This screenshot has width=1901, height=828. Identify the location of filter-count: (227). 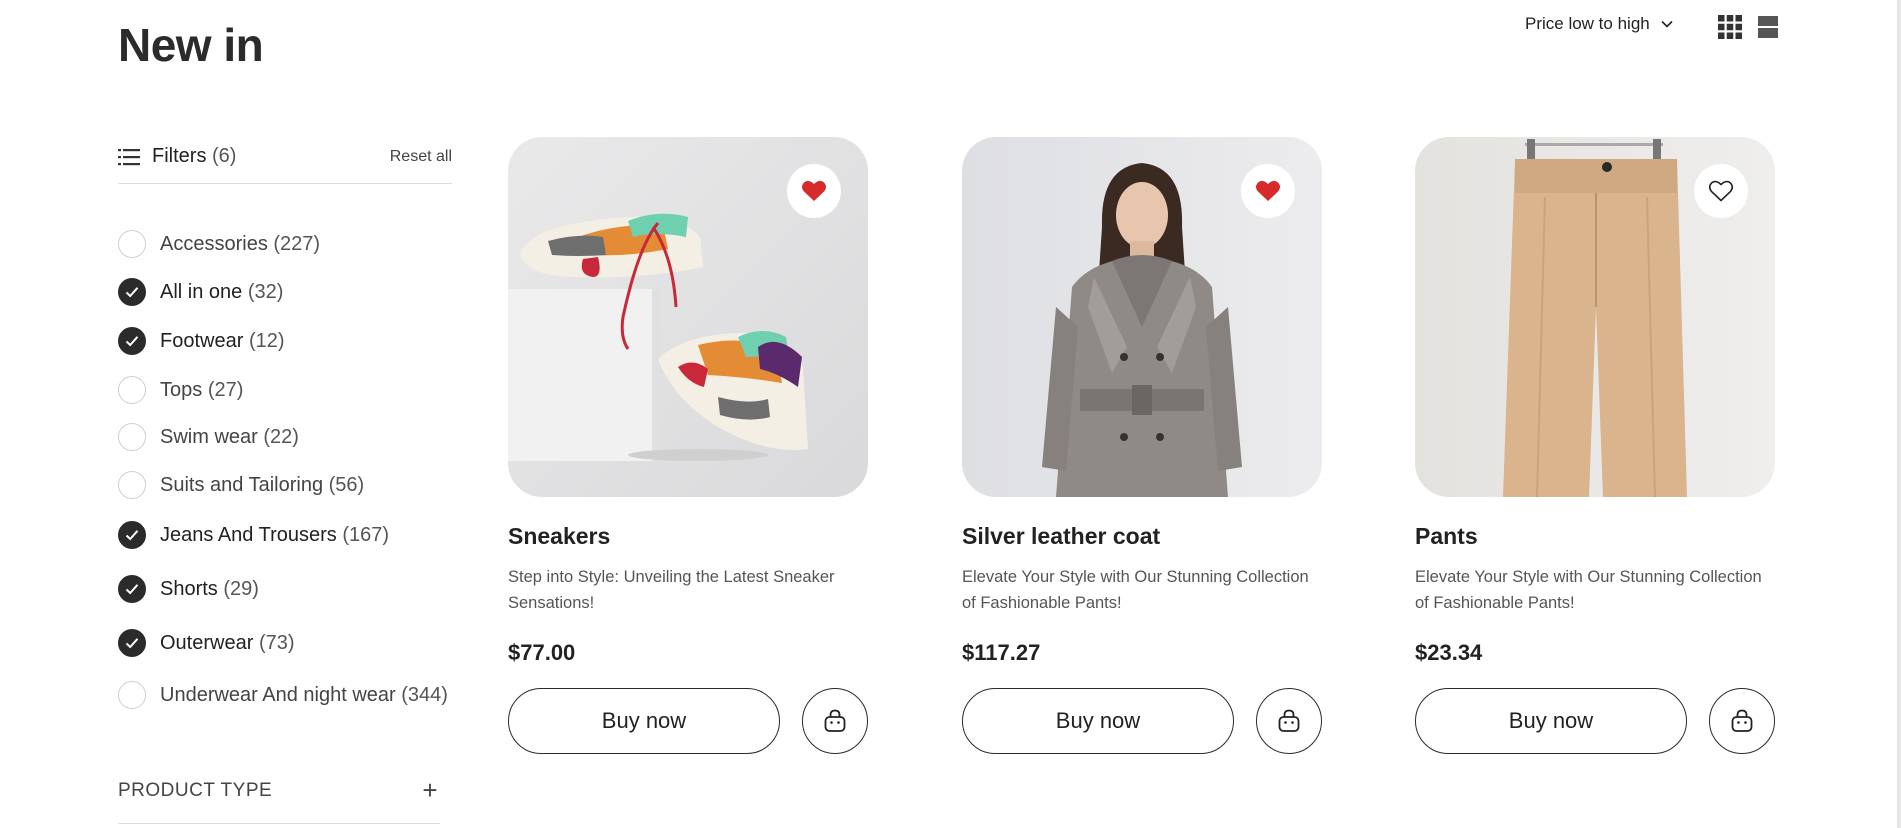
(297, 243).